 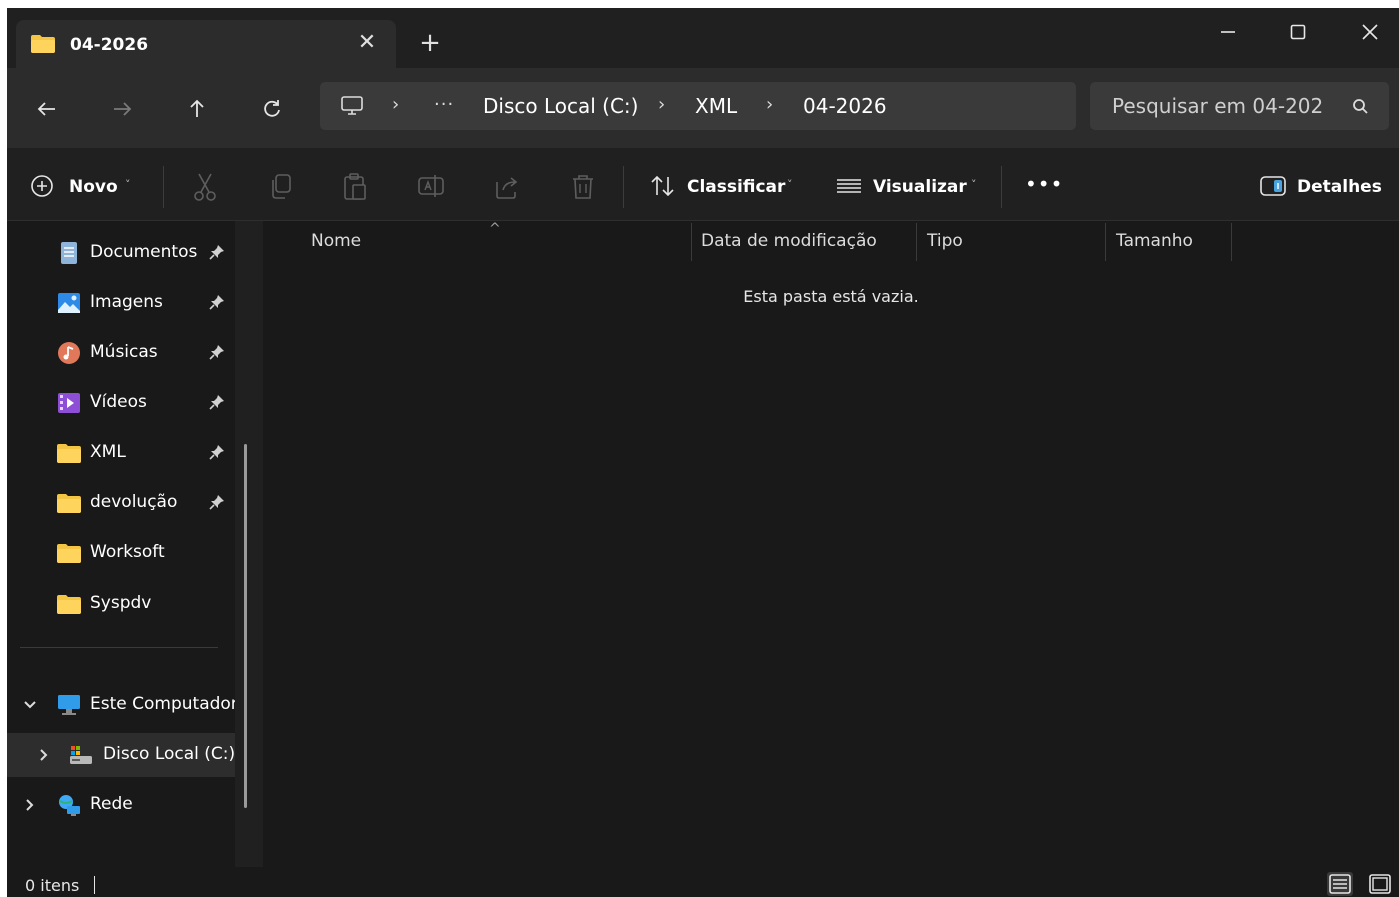 I want to click on sidebar-item-label: Imagens, so click(x=126, y=302).